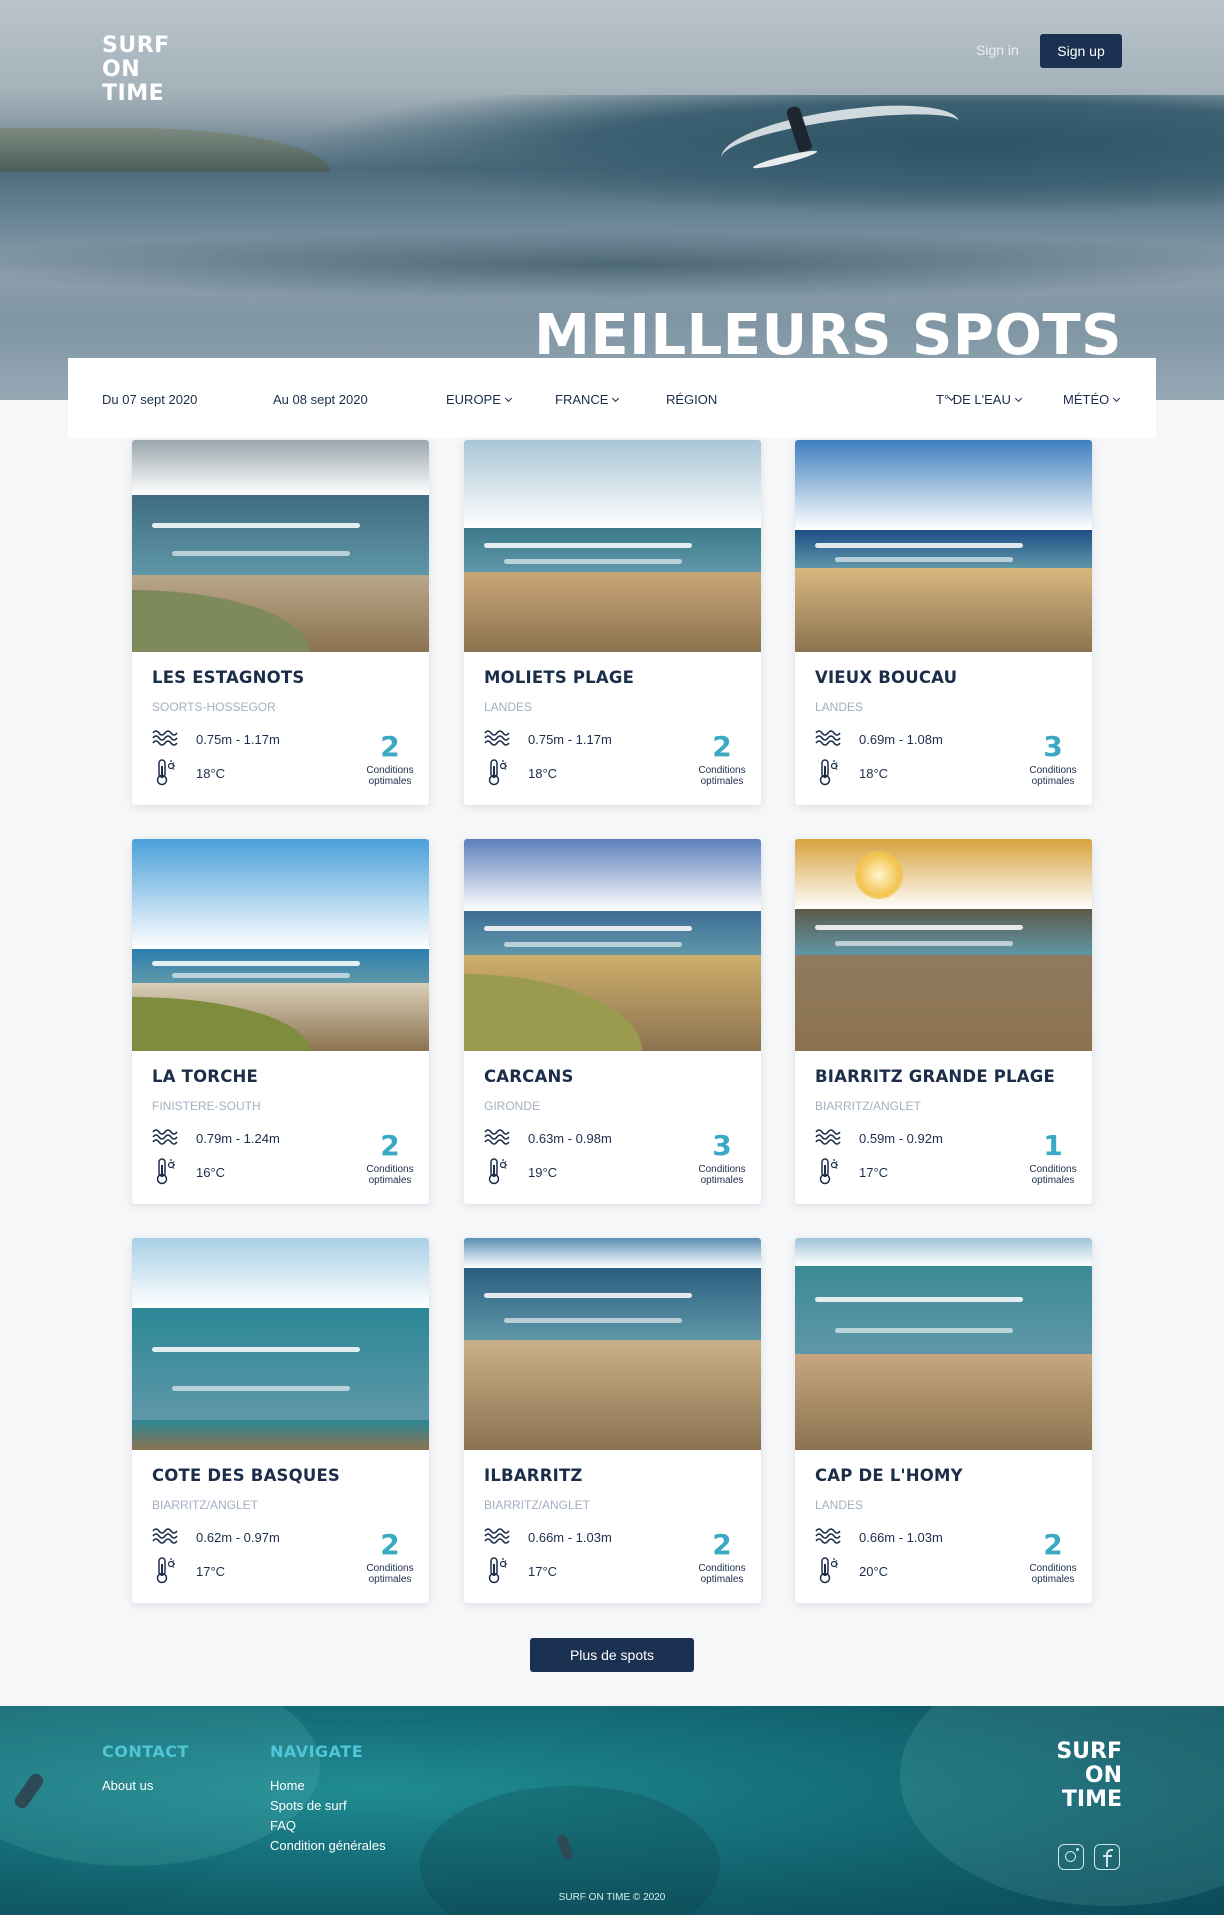  I want to click on wave-height: 0.59m - 0.92m, so click(901, 1138).